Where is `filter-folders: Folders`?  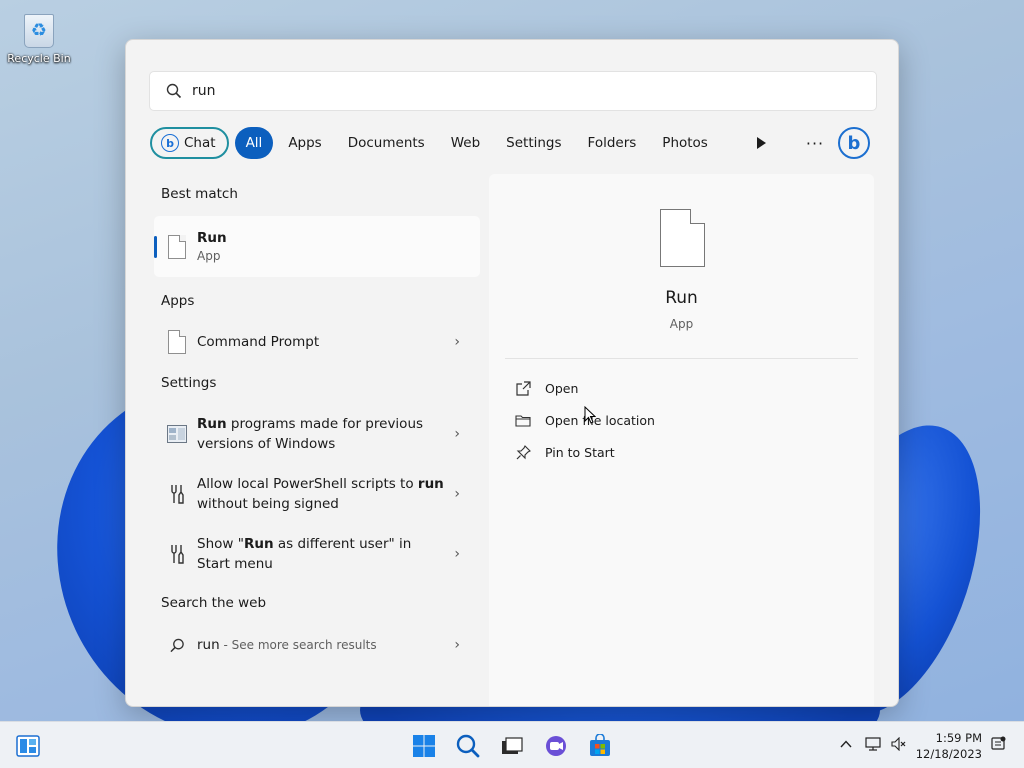 filter-folders: Folders is located at coordinates (612, 143).